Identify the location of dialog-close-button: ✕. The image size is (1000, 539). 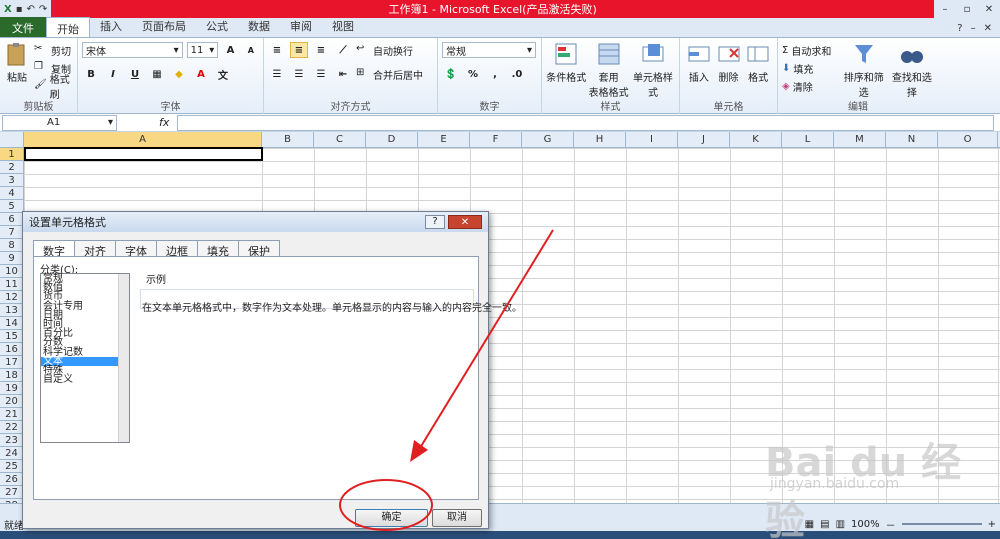
(465, 222).